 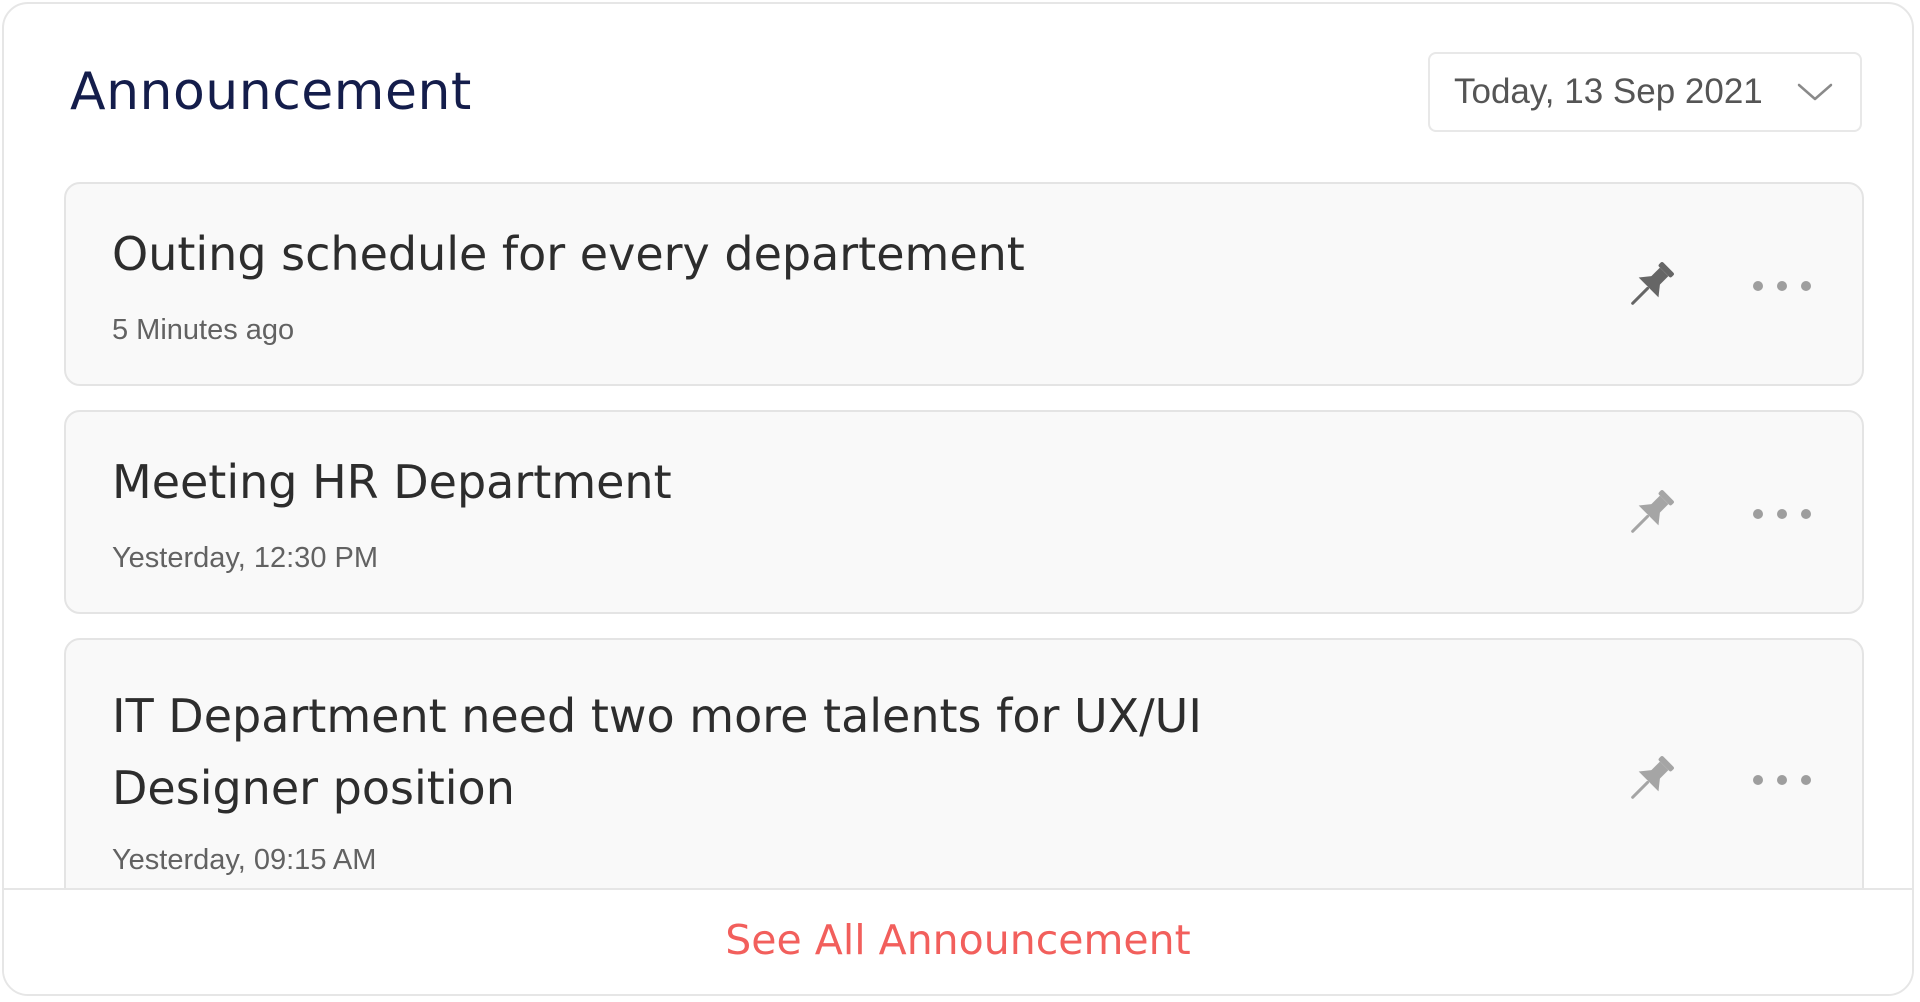 I want to click on announcement-title: Meeting HR Department, so click(x=392, y=482).